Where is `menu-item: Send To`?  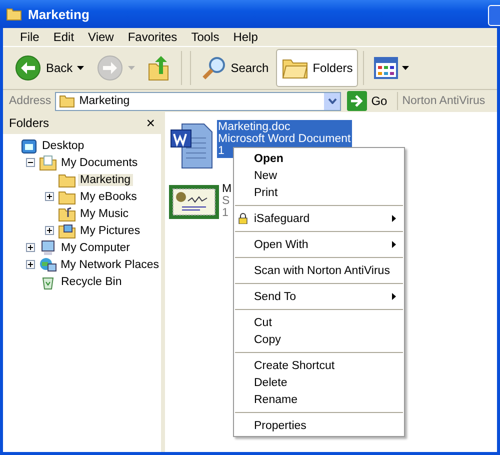
menu-item: Send To is located at coordinates (319, 296).